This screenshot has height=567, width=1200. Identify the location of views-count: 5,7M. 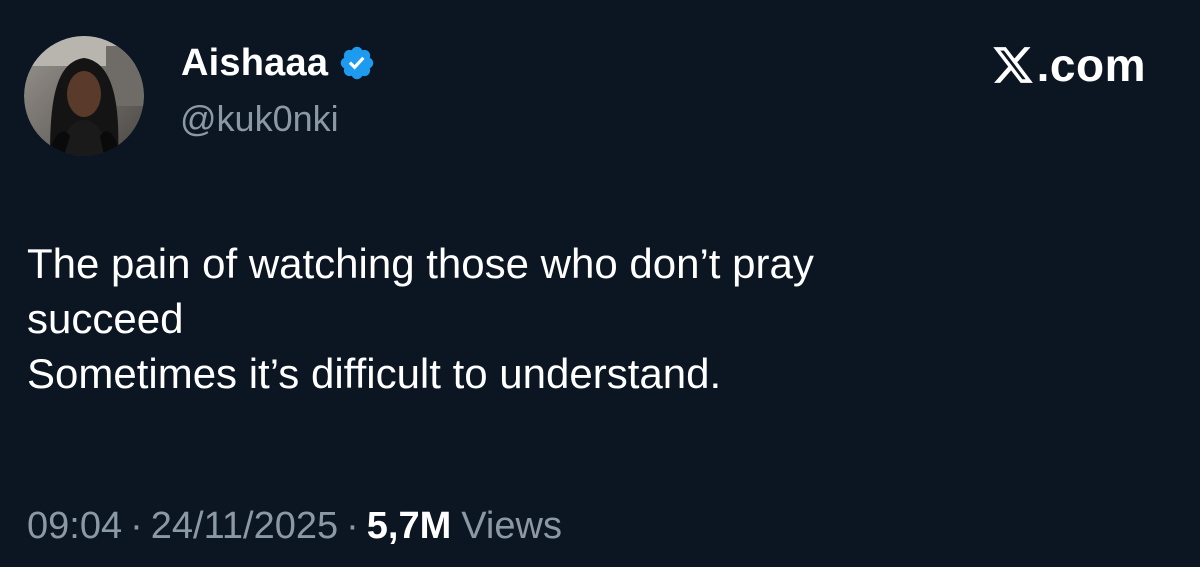
(409, 526).